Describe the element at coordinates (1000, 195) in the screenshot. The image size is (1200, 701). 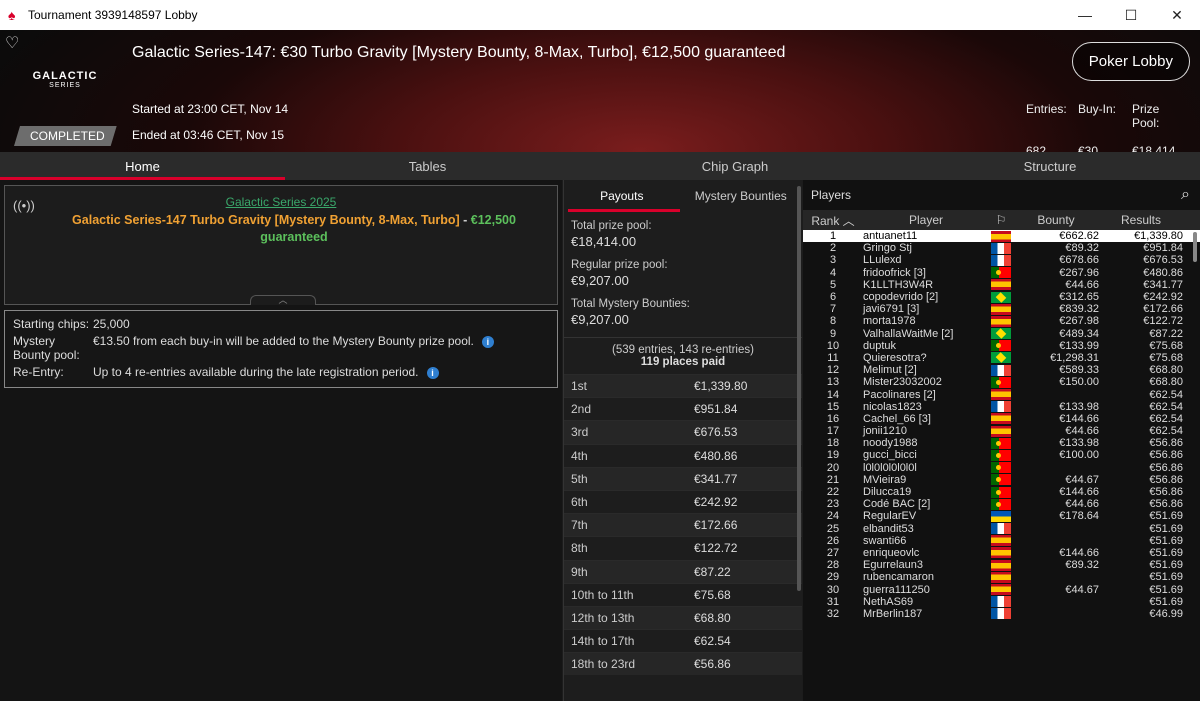
I see `players-header: Players ⌕` at that location.